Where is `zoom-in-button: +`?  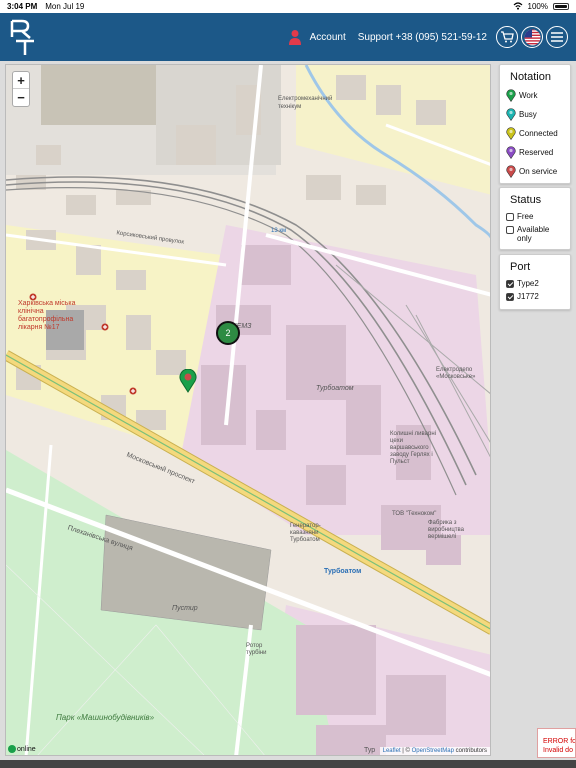
zoom-in-button: + is located at coordinates (21, 80).